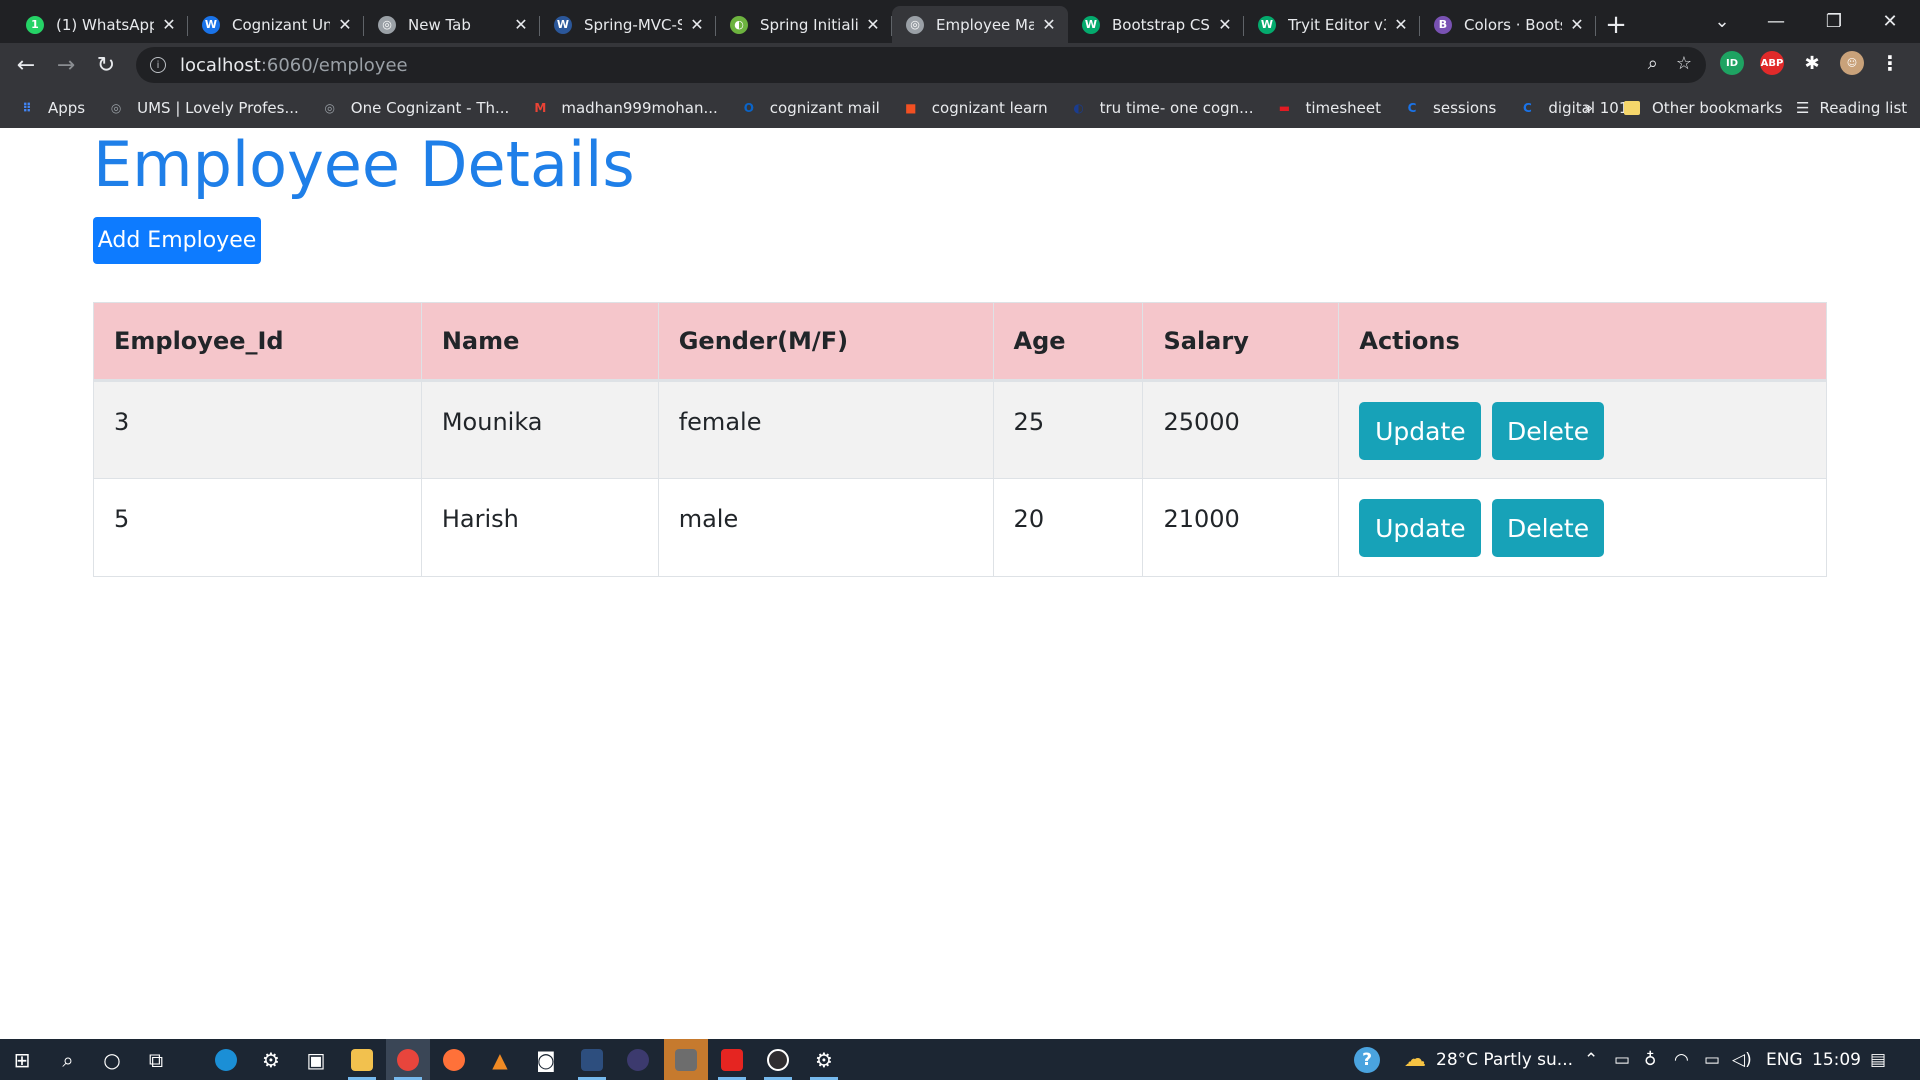 Image resolution: width=1920 pixels, height=1080 pixels. I want to click on store-icon: ▣, so click(316, 1059).